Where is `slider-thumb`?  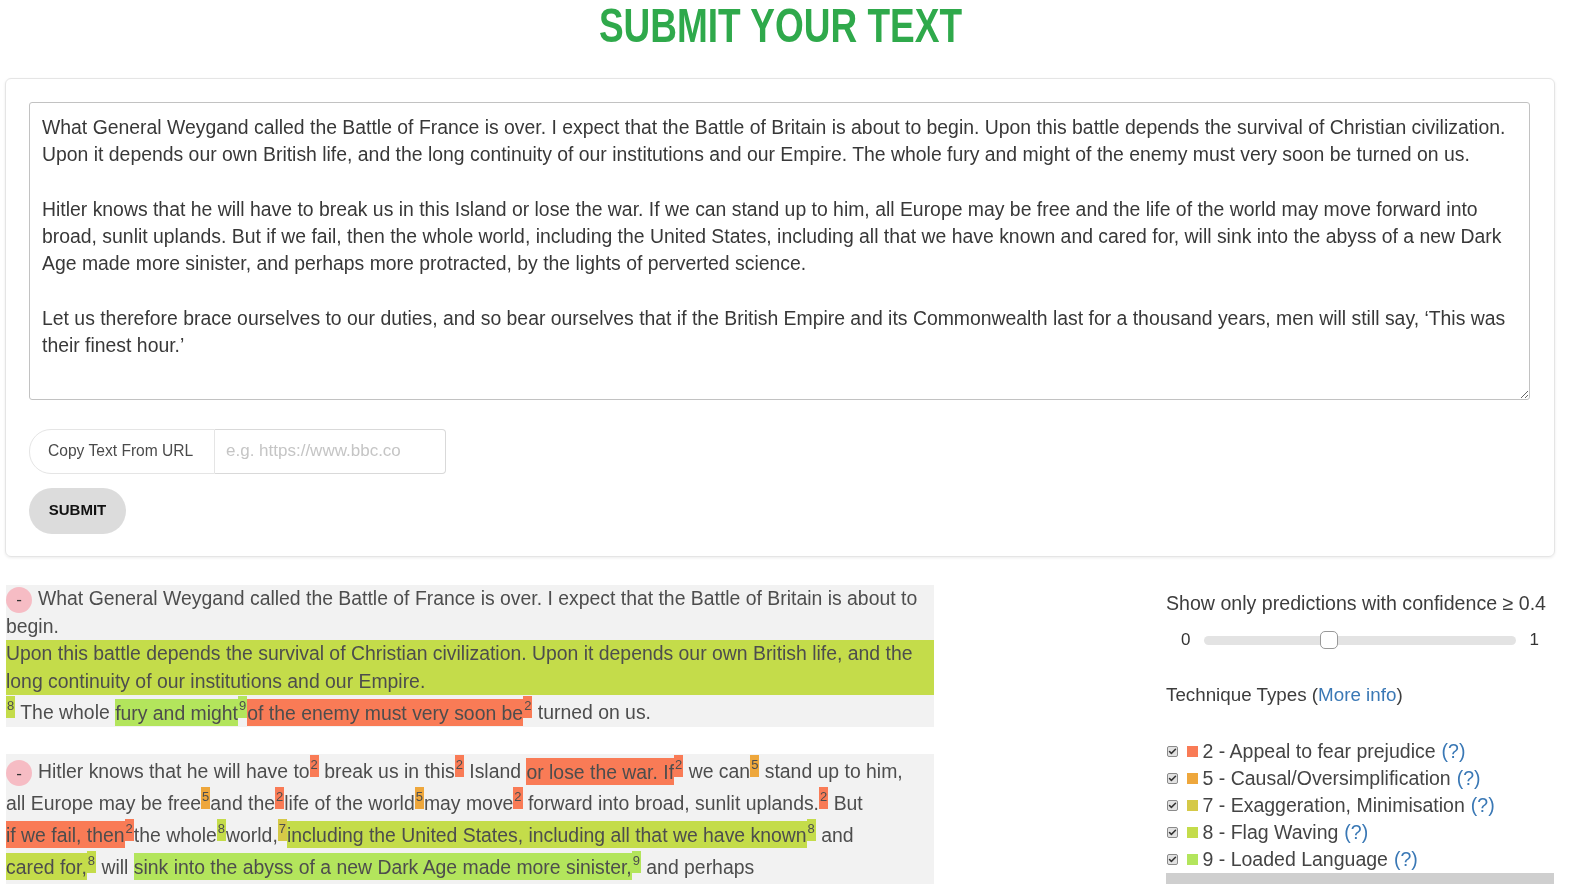
slider-thumb is located at coordinates (1329, 640).